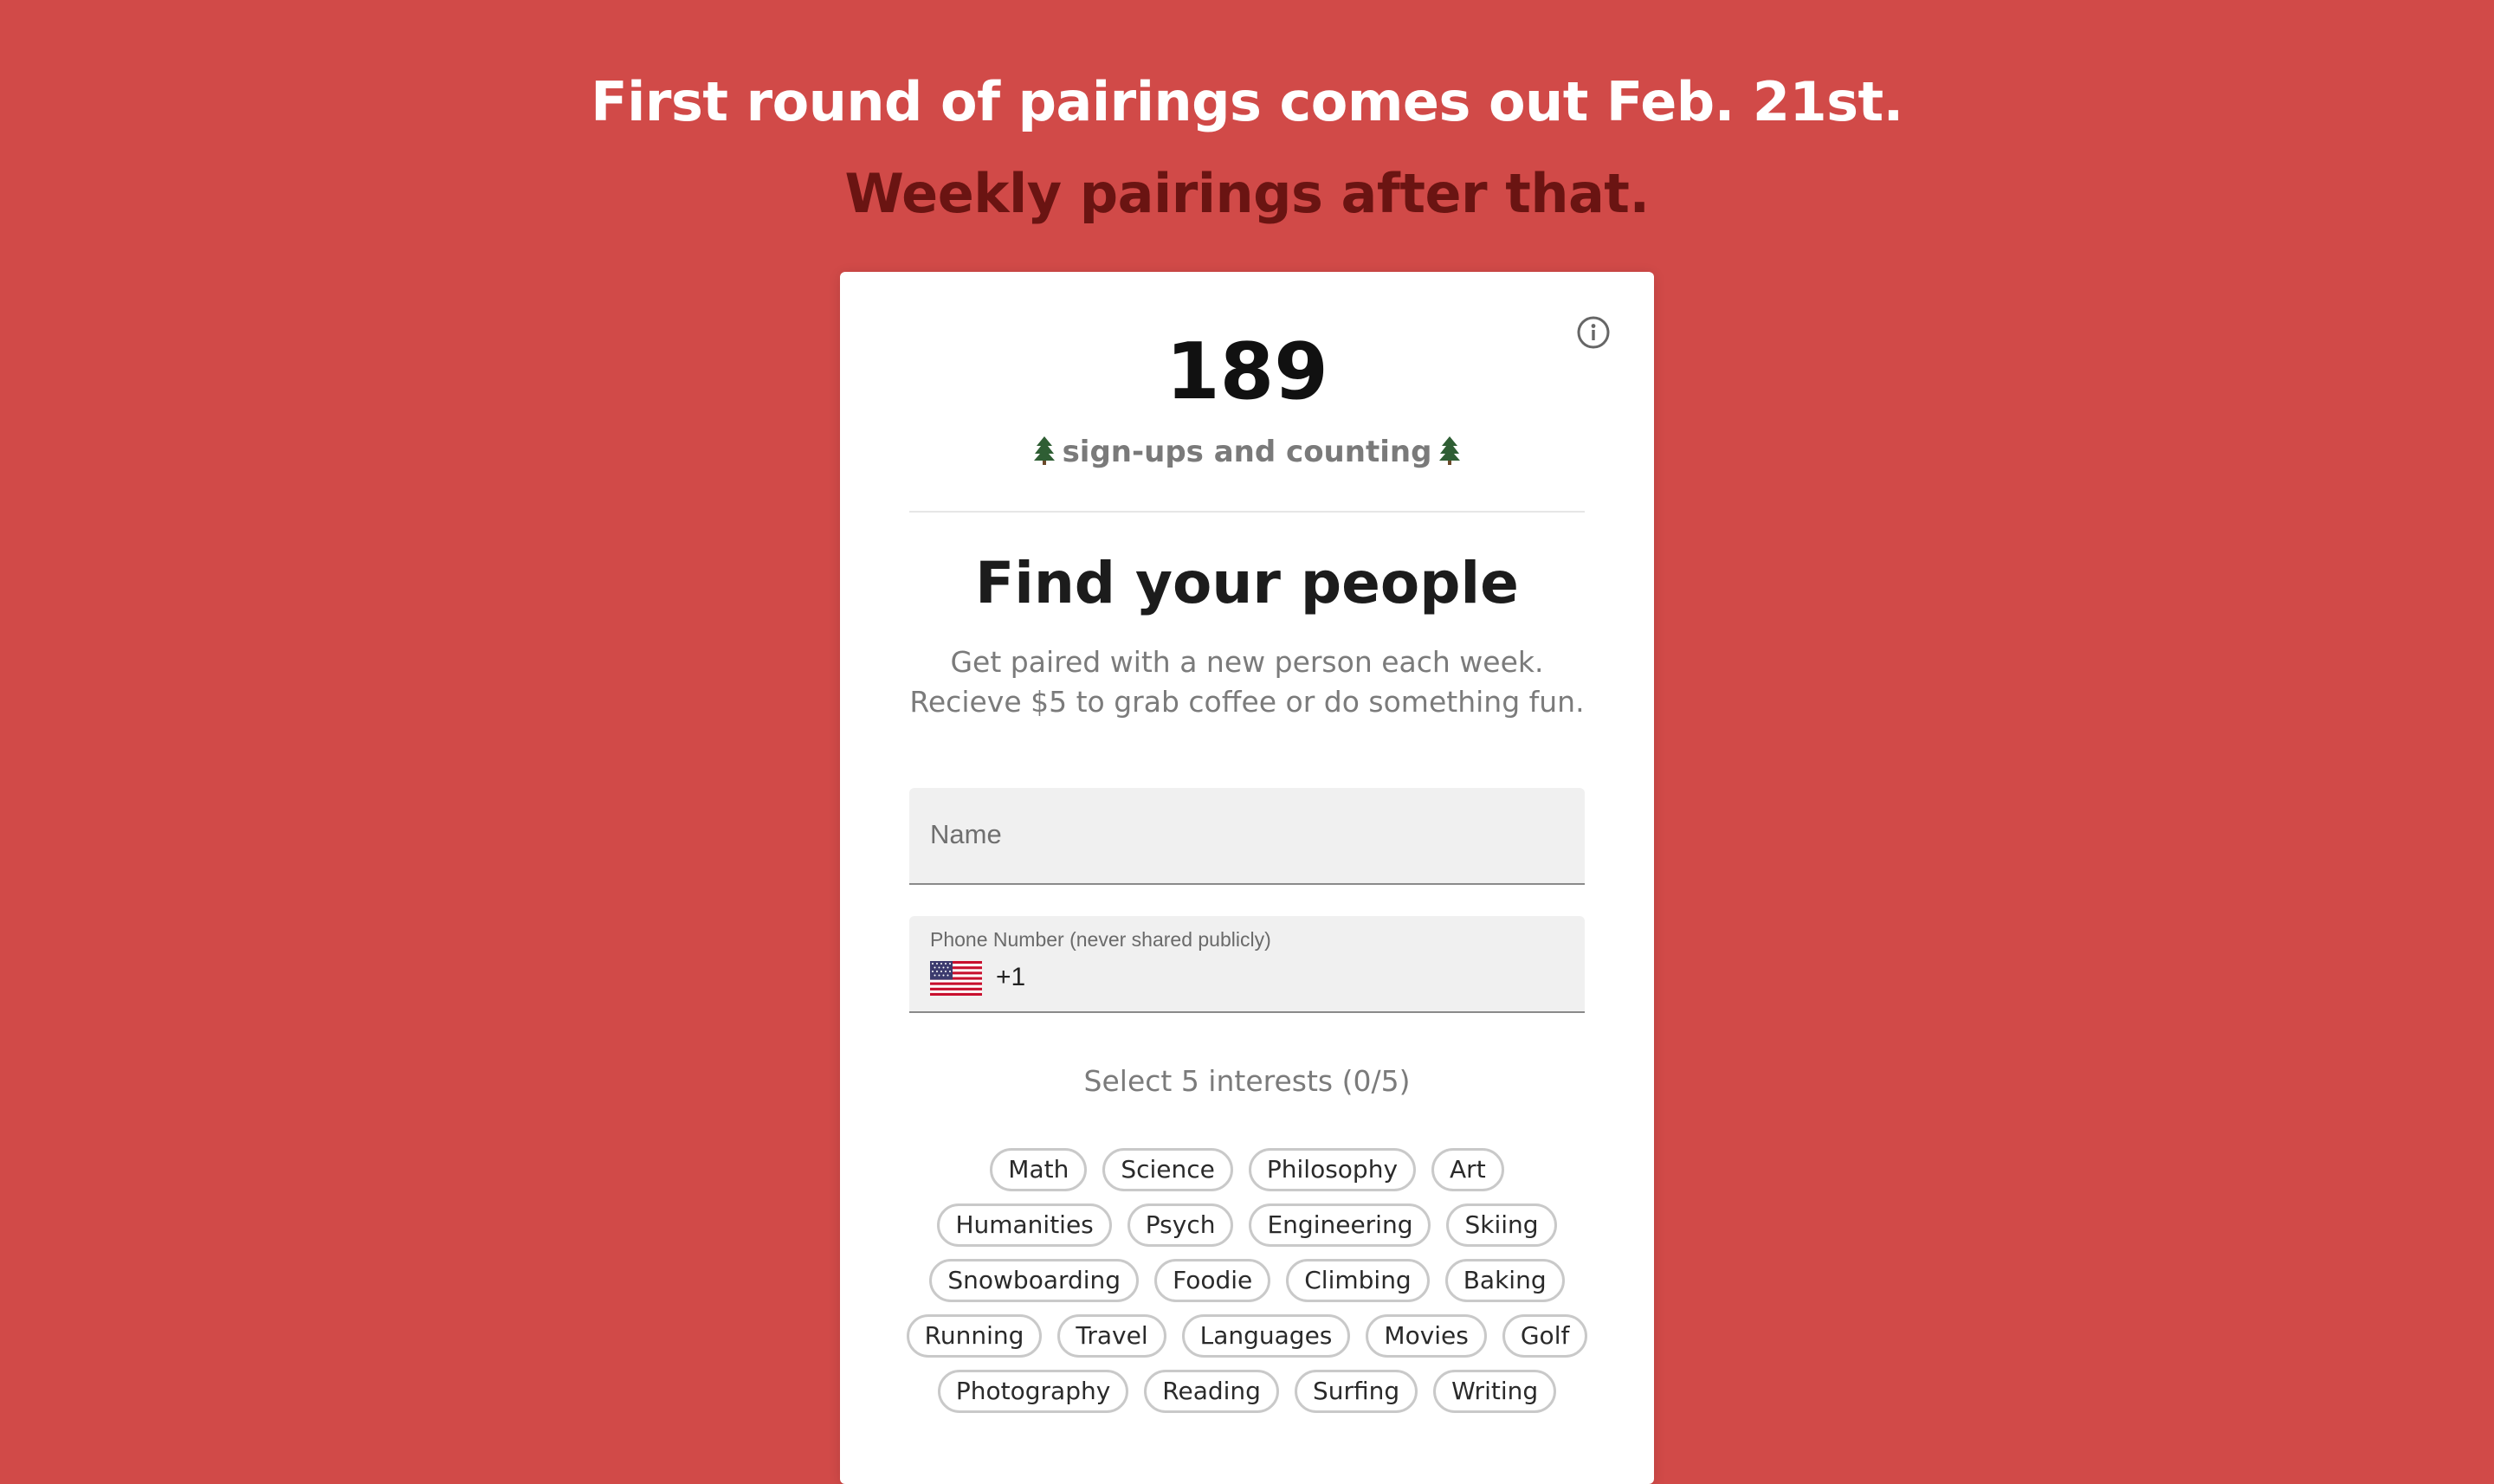 Image resolution: width=2494 pixels, height=1484 pixels. I want to click on name-field, so click(1247, 836).